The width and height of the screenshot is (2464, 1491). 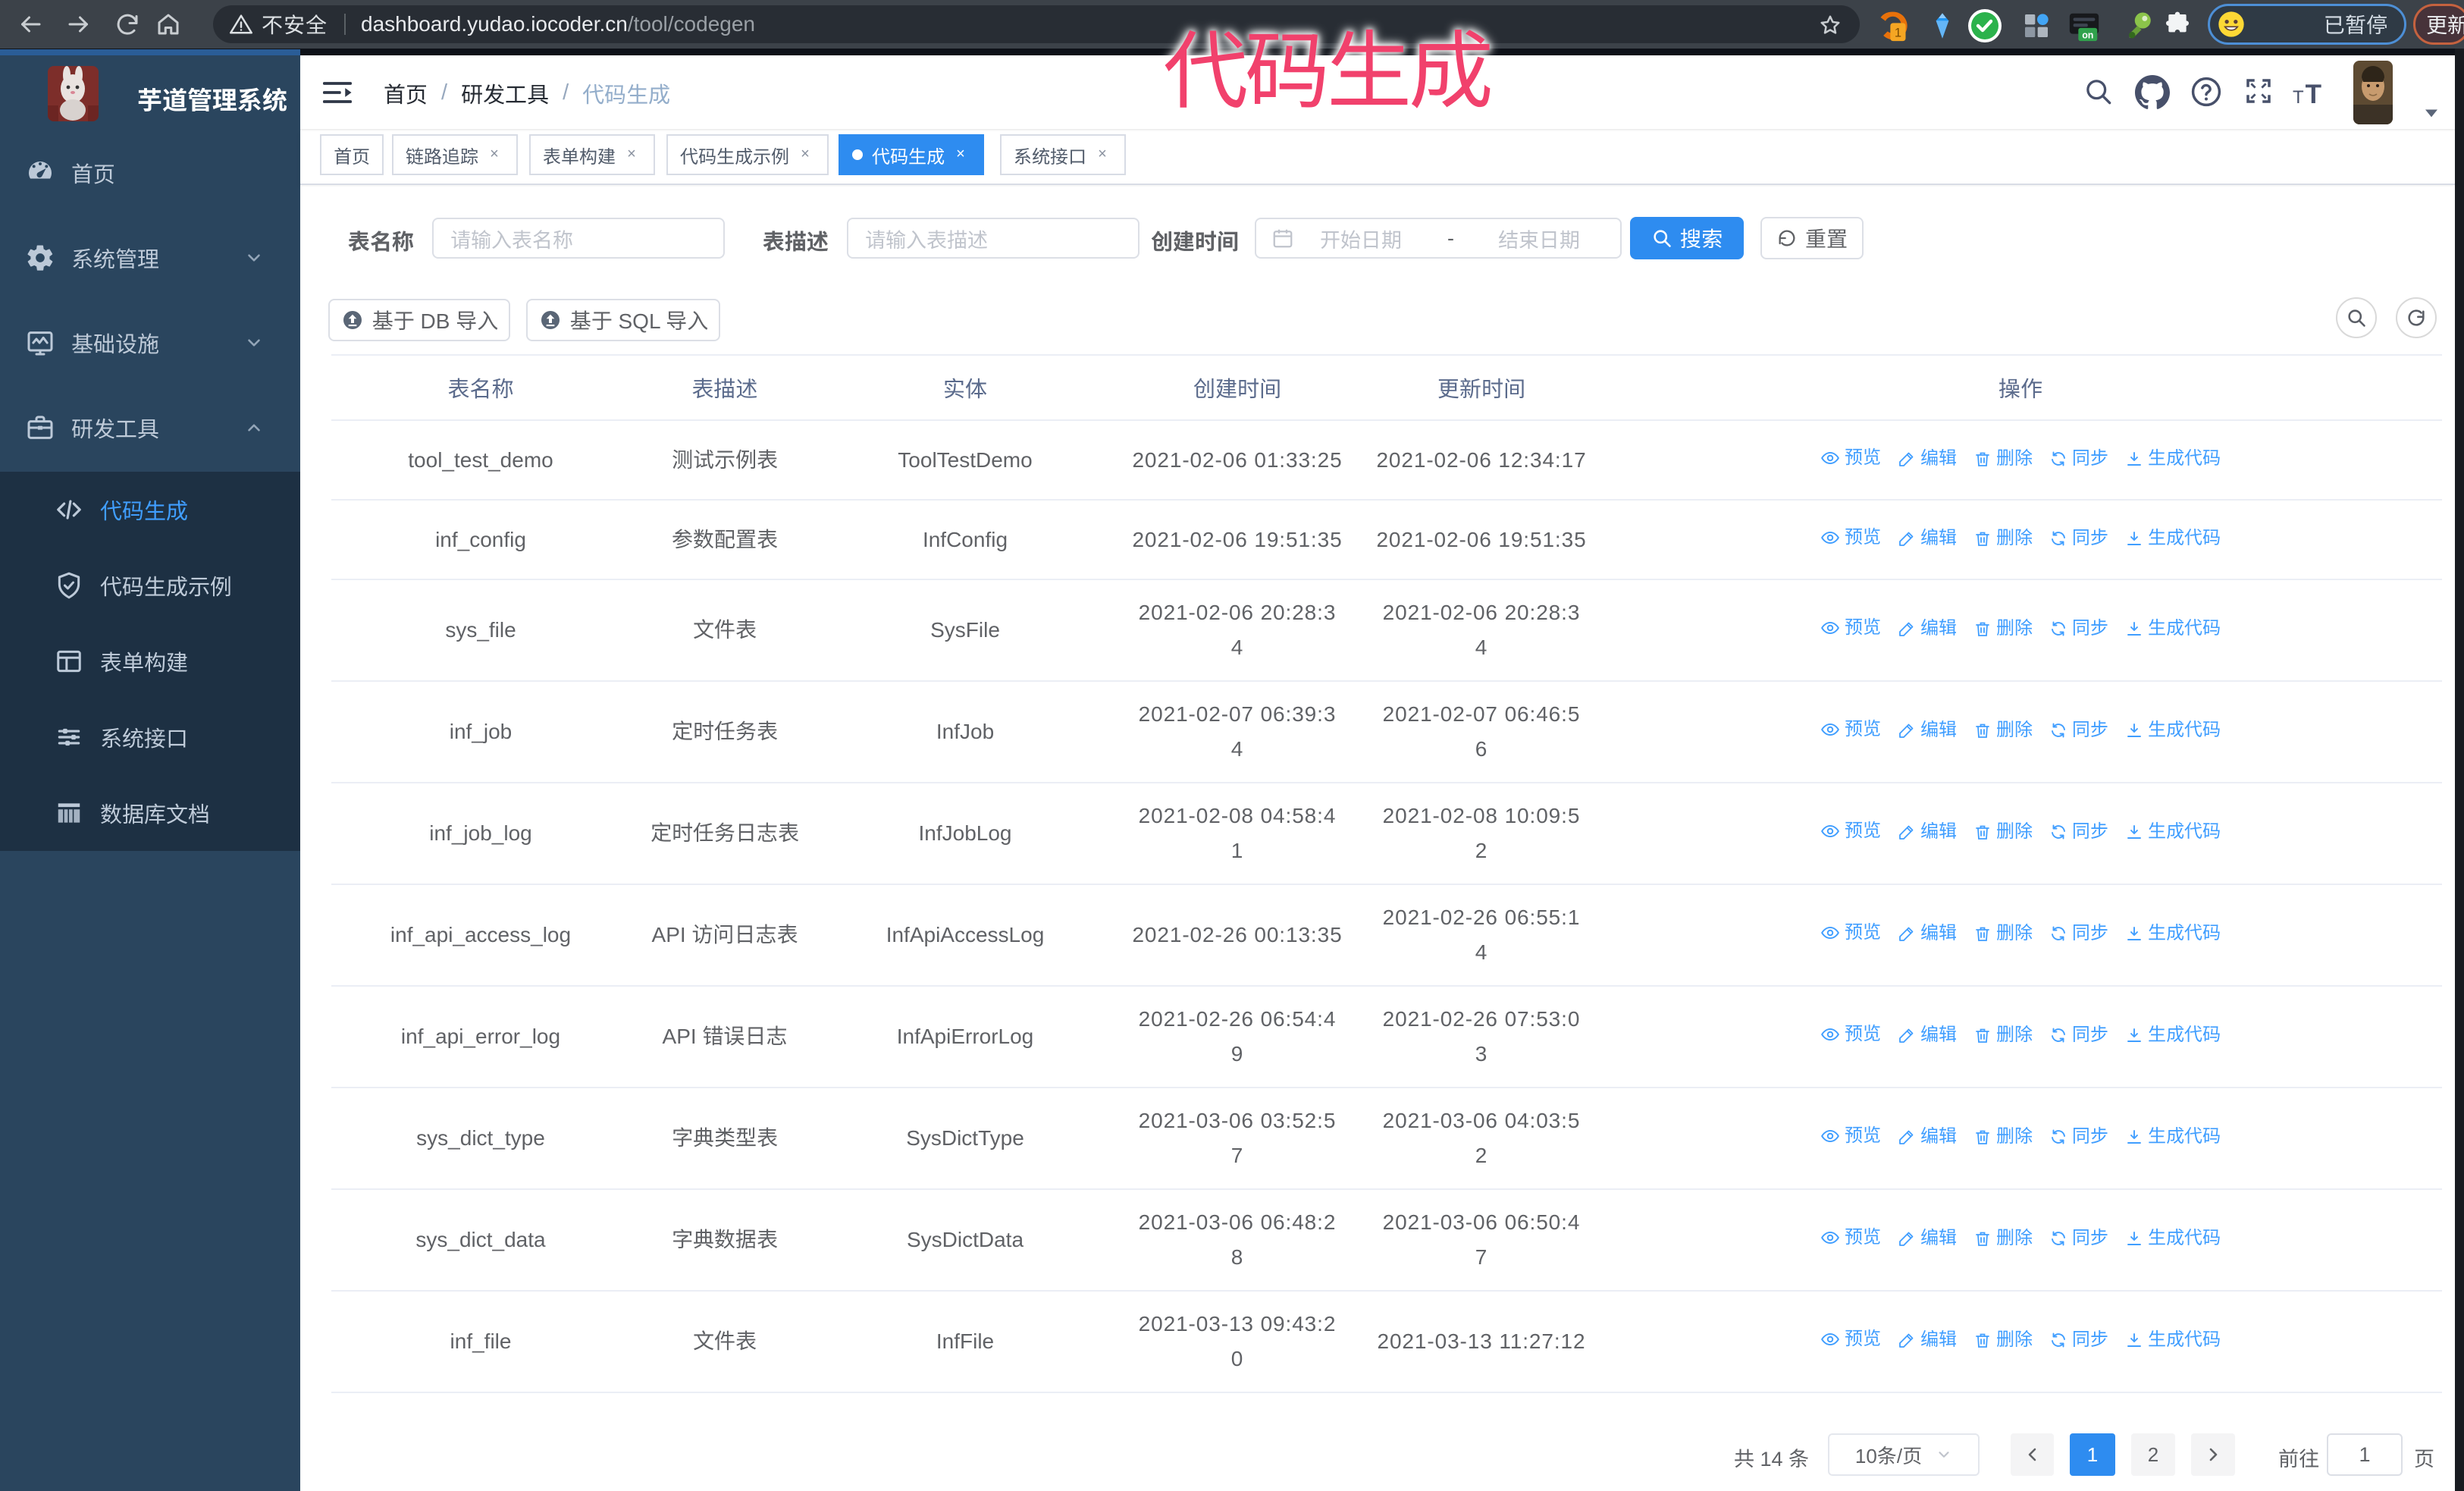 What do you see at coordinates (2087, 35) in the screenshot?
I see `svg-text: on` at bounding box center [2087, 35].